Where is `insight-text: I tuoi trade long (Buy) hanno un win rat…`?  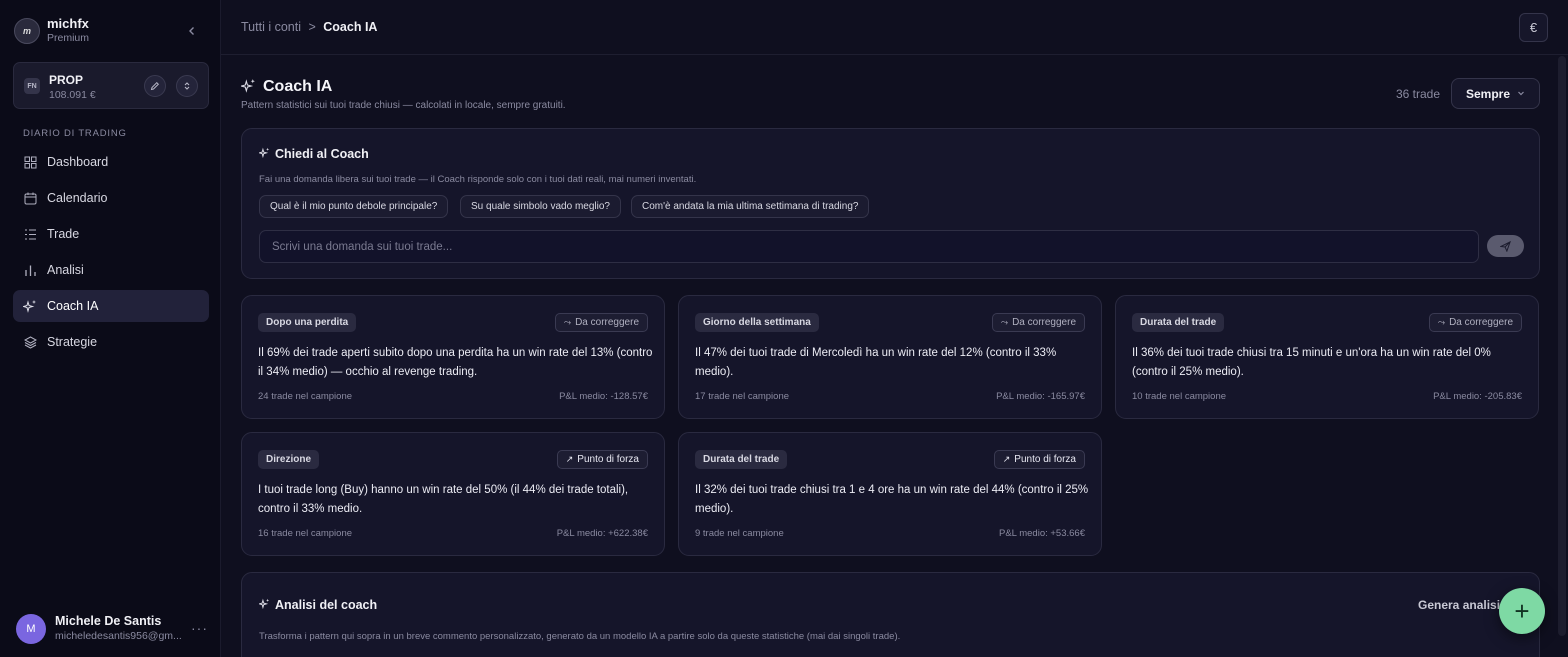
insight-text: I tuoi trade long (Buy) hanno un win rat… is located at coordinates (443, 499).